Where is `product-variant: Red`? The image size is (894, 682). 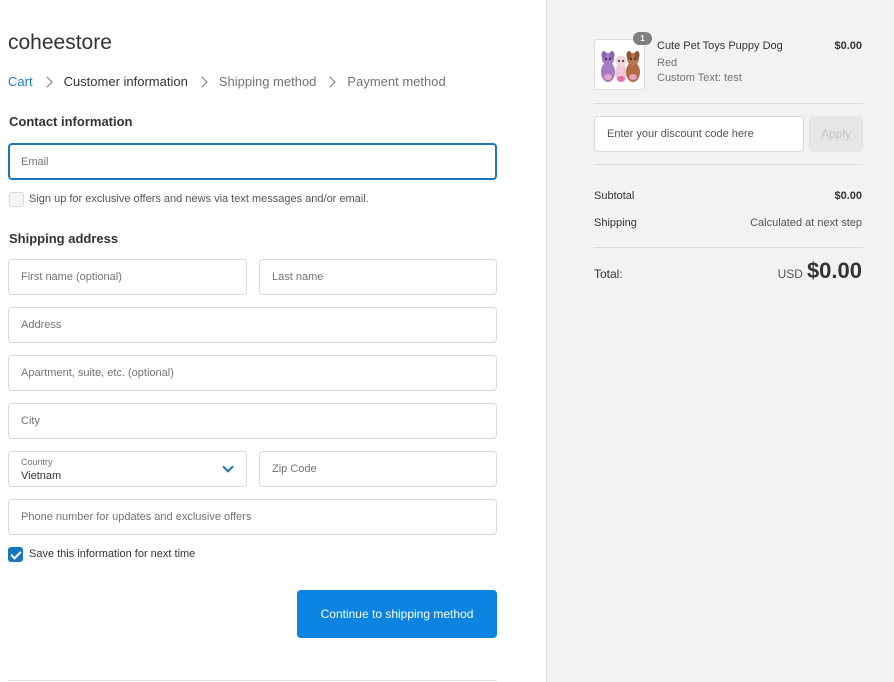 product-variant: Red is located at coordinates (667, 63).